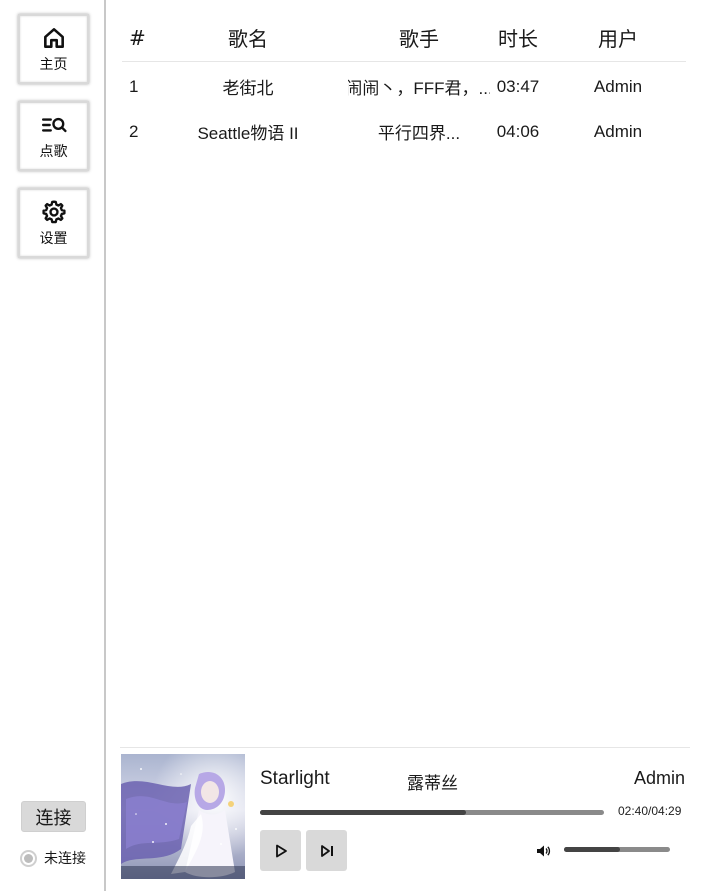  What do you see at coordinates (295, 778) in the screenshot?
I see `track-title: Starlight` at bounding box center [295, 778].